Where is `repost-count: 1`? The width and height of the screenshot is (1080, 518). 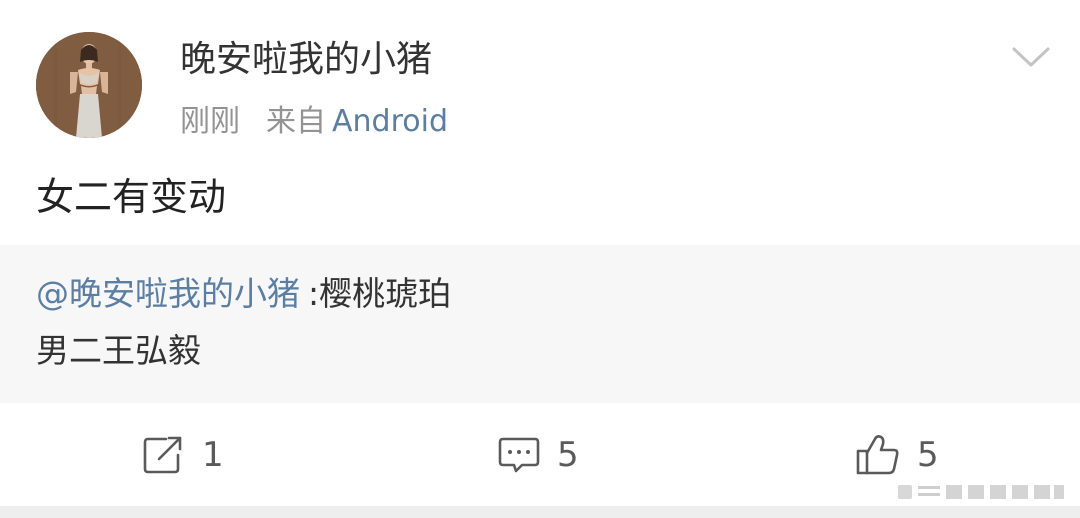 repost-count: 1 is located at coordinates (213, 455).